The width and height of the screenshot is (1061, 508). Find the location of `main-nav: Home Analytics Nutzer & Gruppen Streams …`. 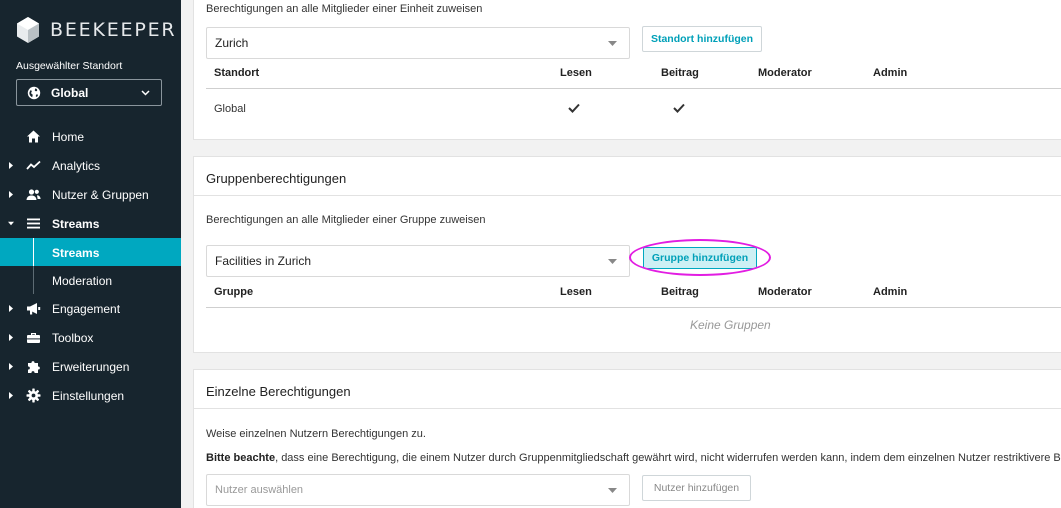

main-nav: Home Analytics Nutzer & Gruppen Streams … is located at coordinates (90, 266).